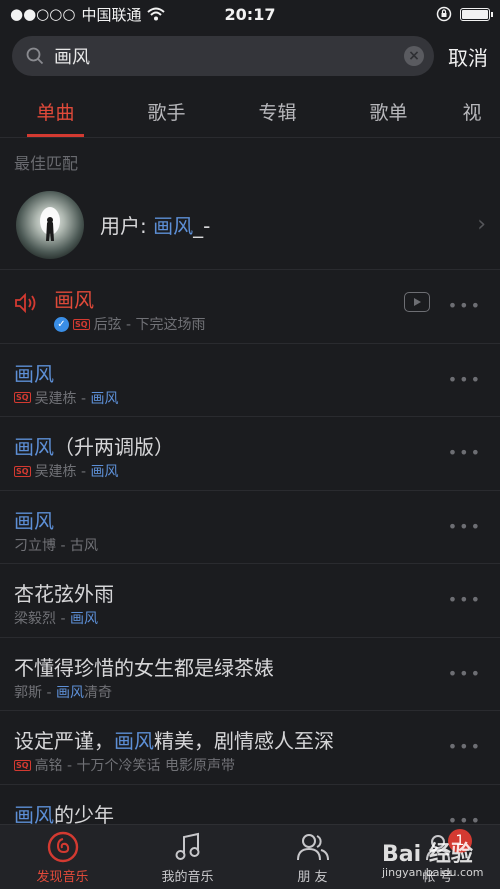  Describe the element at coordinates (481, 224) in the screenshot. I see `chevron-right-icon: ›` at that location.